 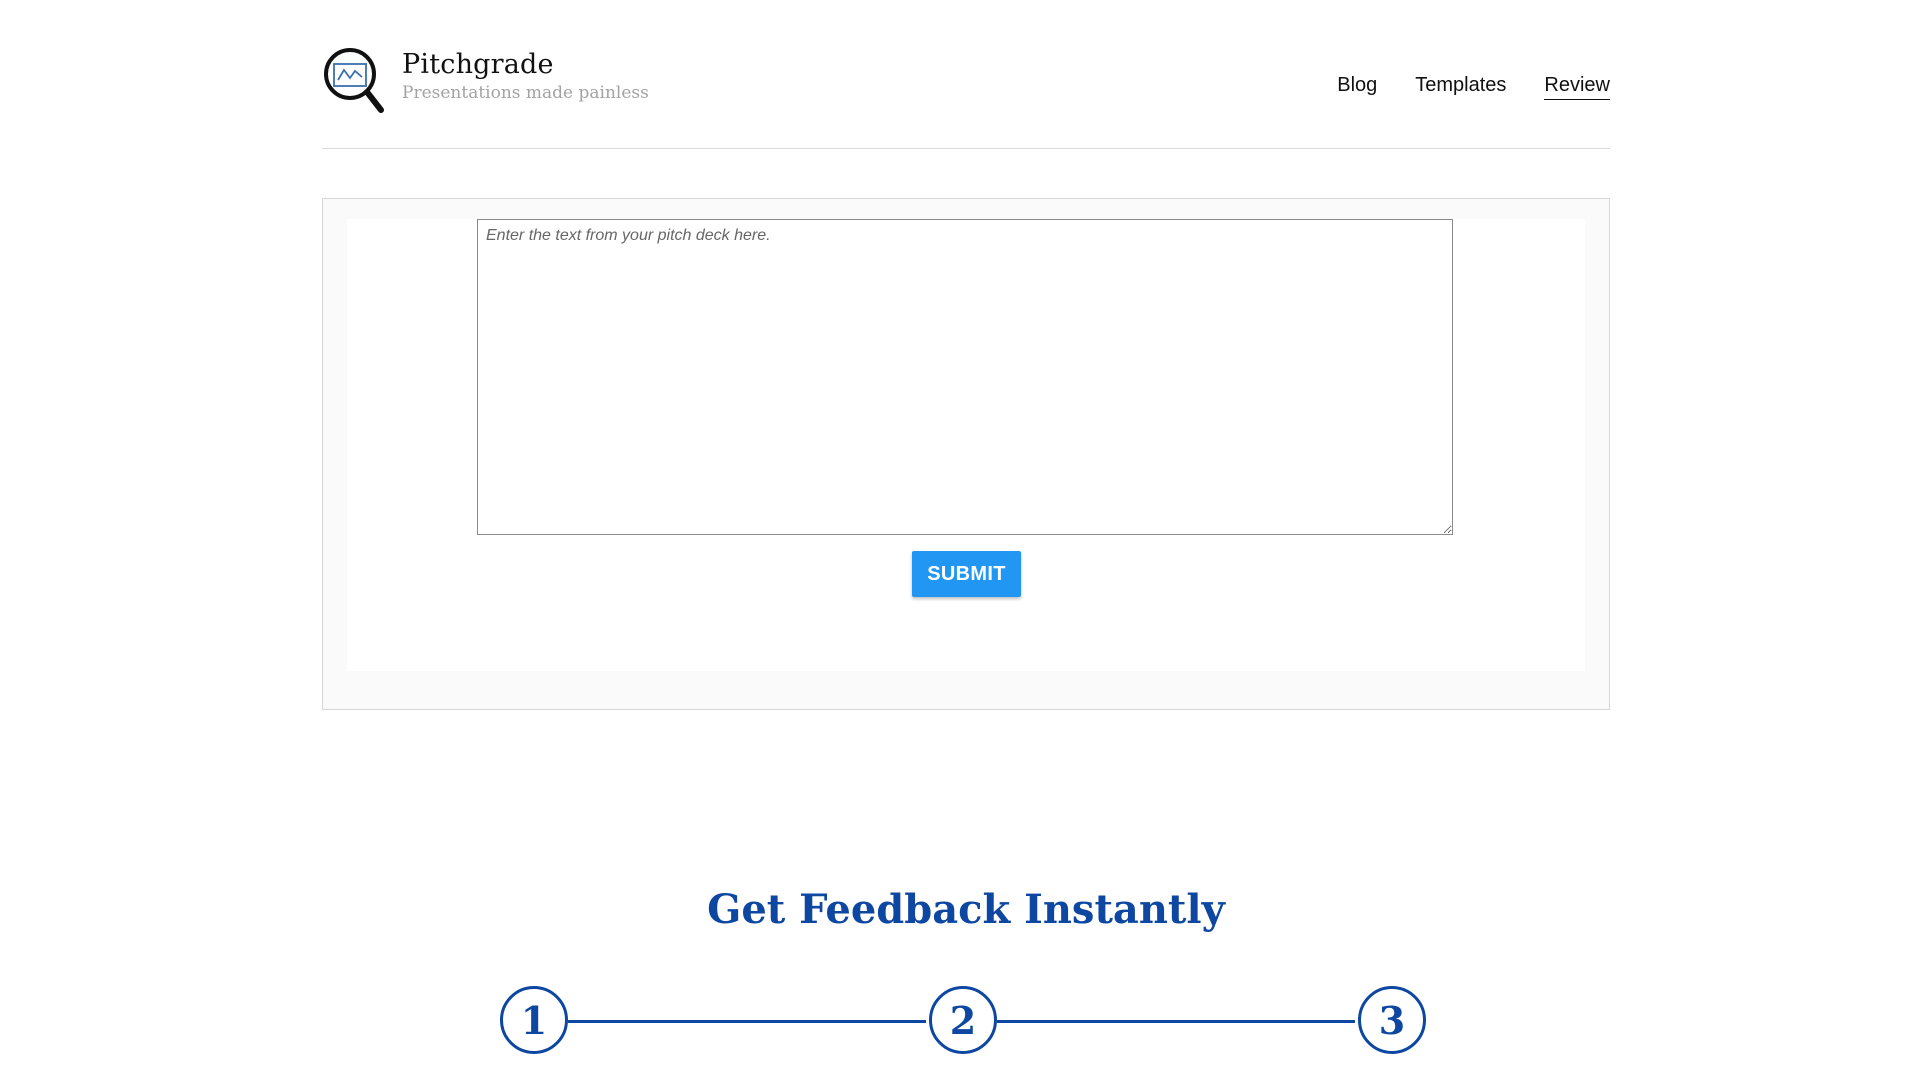 What do you see at coordinates (1460, 86) in the screenshot?
I see `nav-item-templates: Templates` at bounding box center [1460, 86].